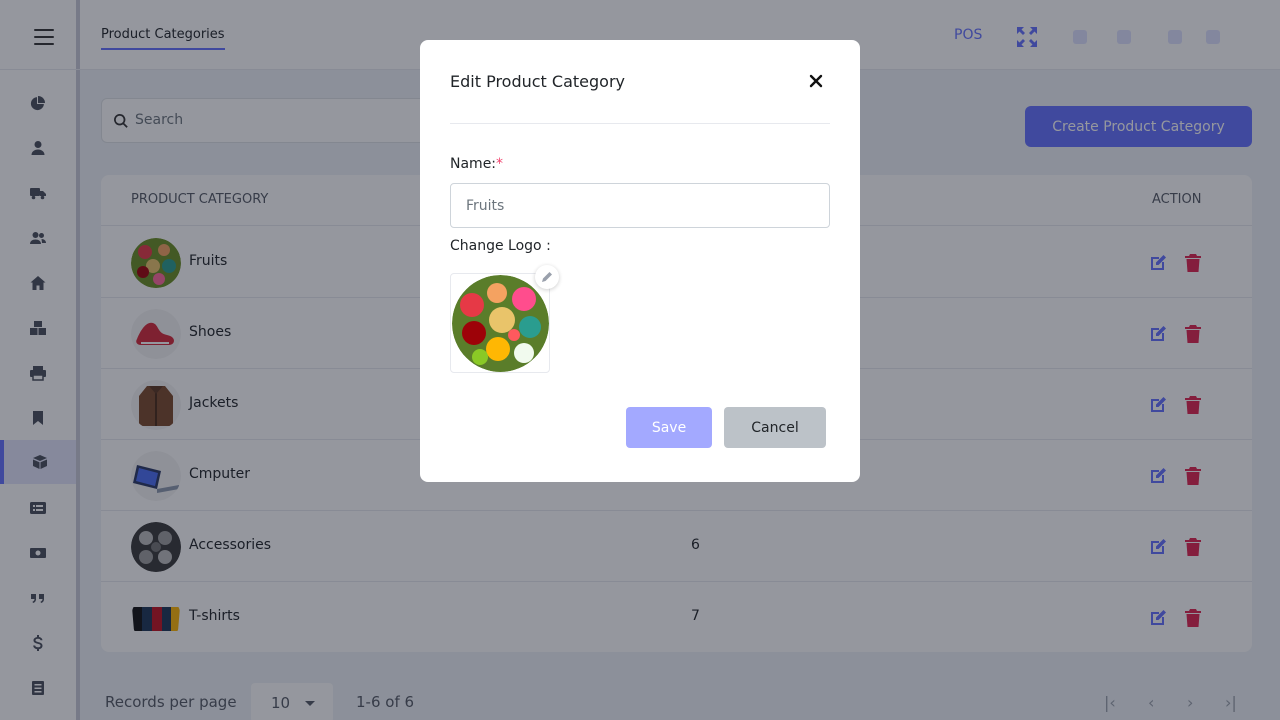 This screenshot has width=1280, height=720. I want to click on name-label-text: Name:, so click(473, 164).